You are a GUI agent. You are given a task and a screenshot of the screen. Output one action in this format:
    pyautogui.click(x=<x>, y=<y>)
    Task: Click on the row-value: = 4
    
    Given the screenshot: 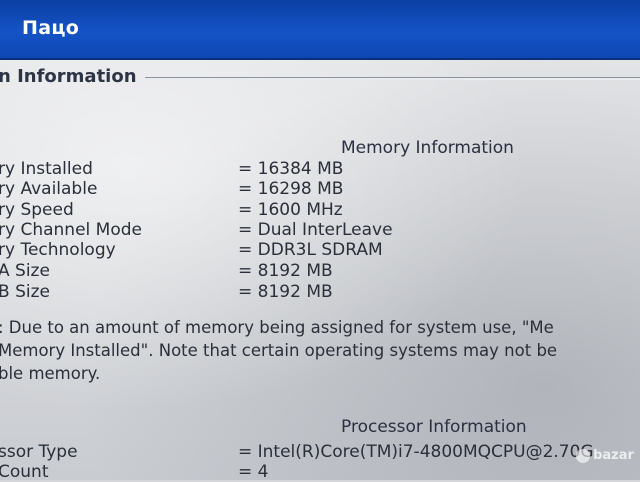 What is the action you would take?
    pyautogui.click(x=253, y=472)
    